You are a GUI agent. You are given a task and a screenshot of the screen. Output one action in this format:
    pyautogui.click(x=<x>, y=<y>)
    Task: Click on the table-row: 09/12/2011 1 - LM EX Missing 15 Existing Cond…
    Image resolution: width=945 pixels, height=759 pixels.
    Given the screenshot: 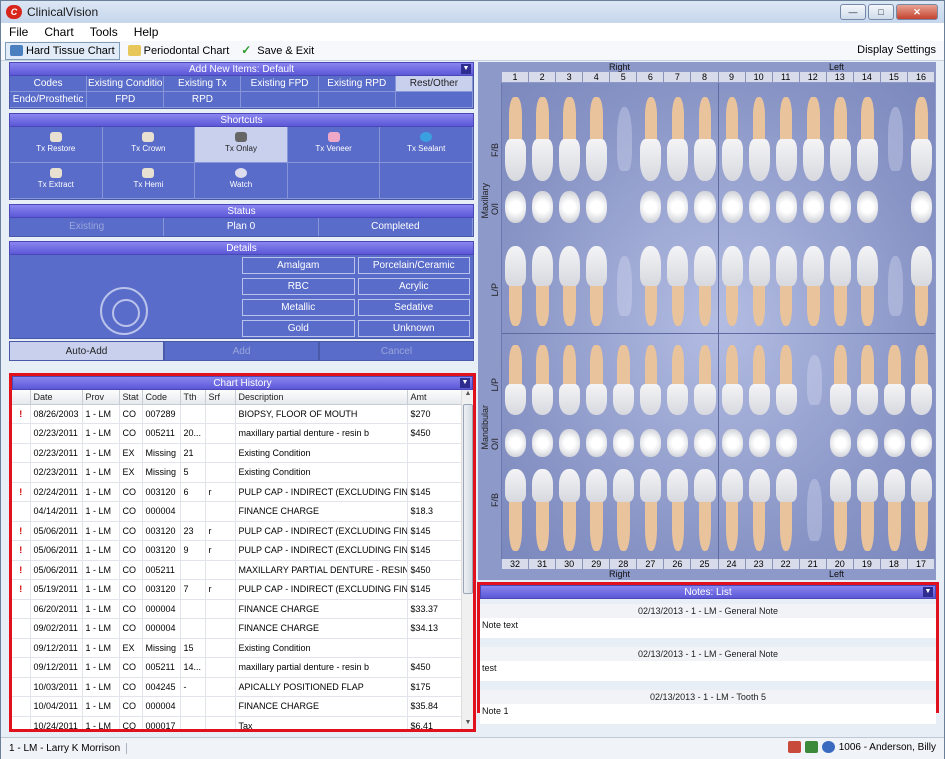 What is the action you would take?
    pyautogui.click(x=236, y=648)
    